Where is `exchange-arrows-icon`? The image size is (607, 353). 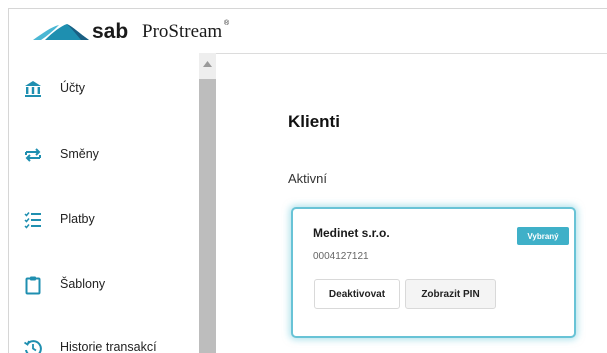 exchange-arrows-icon is located at coordinates (33, 155).